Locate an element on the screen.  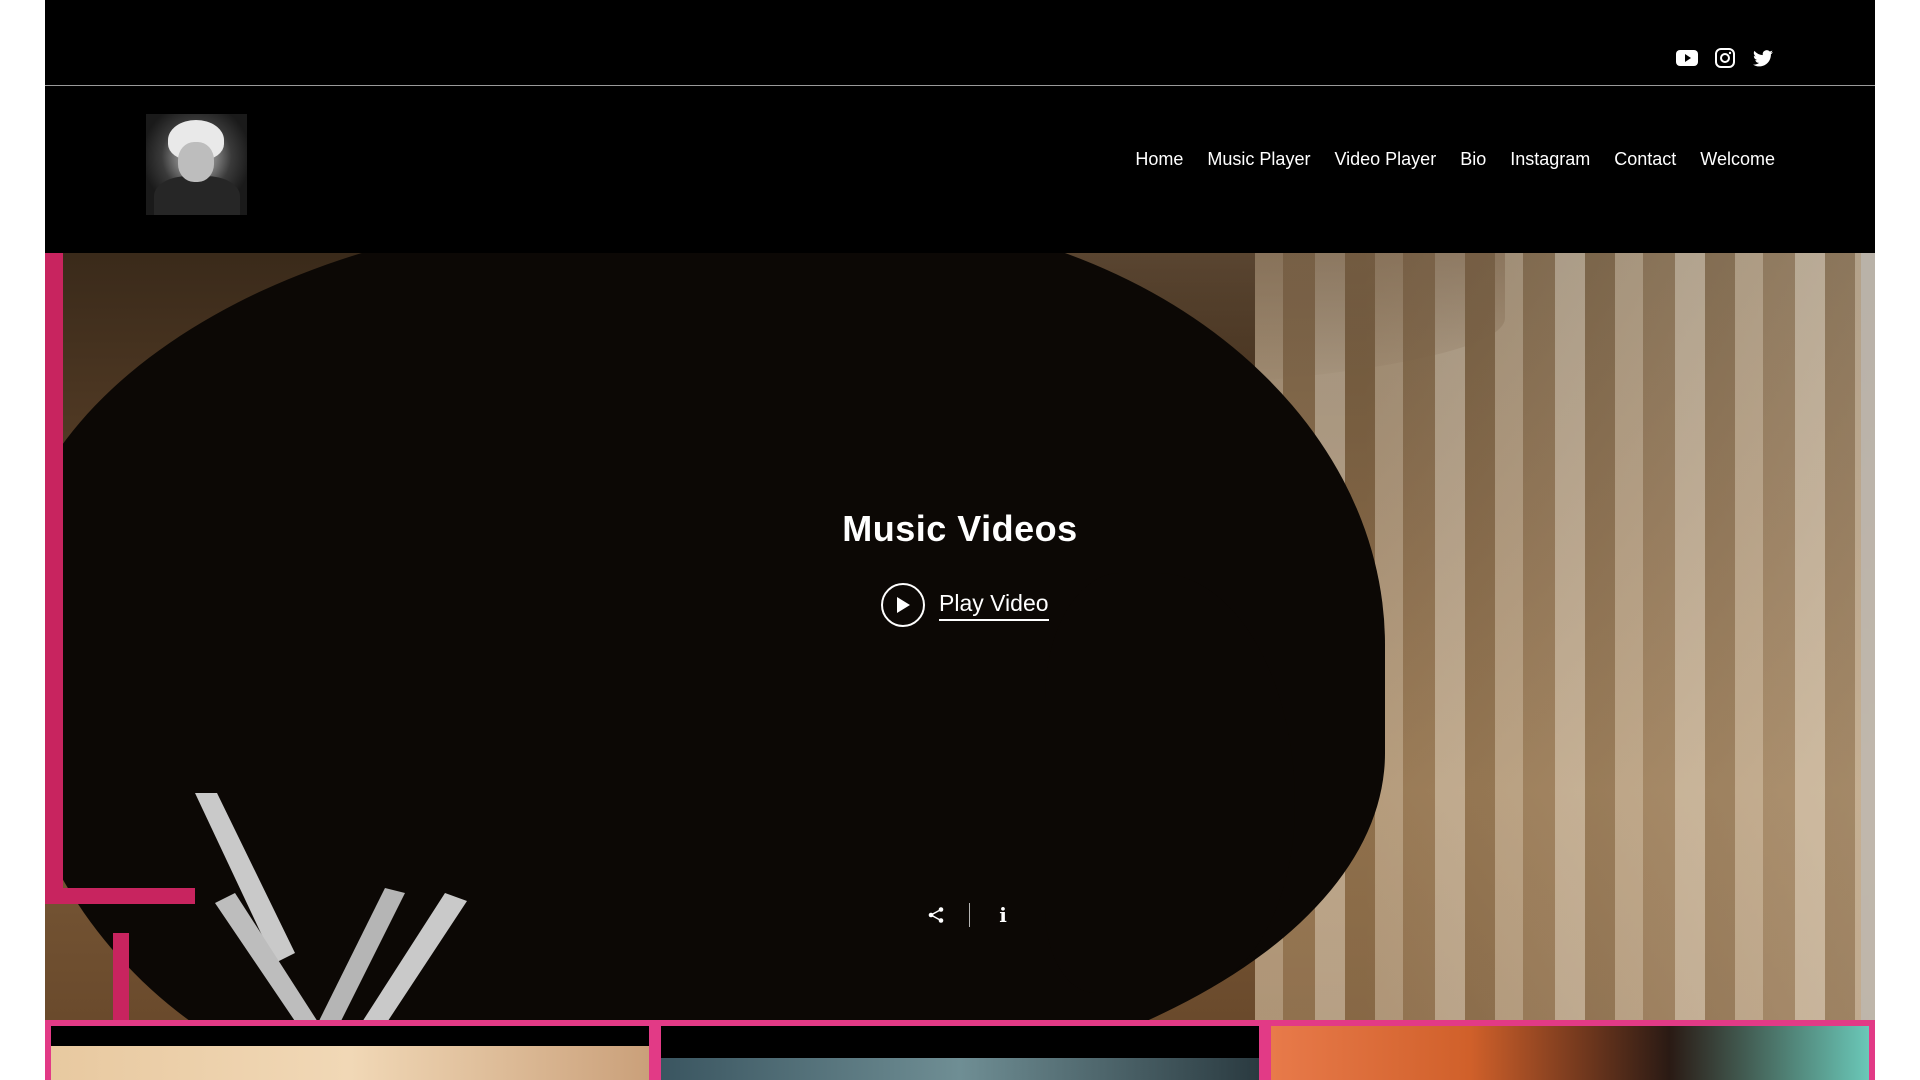
controls-divider is located at coordinates (969, 915).